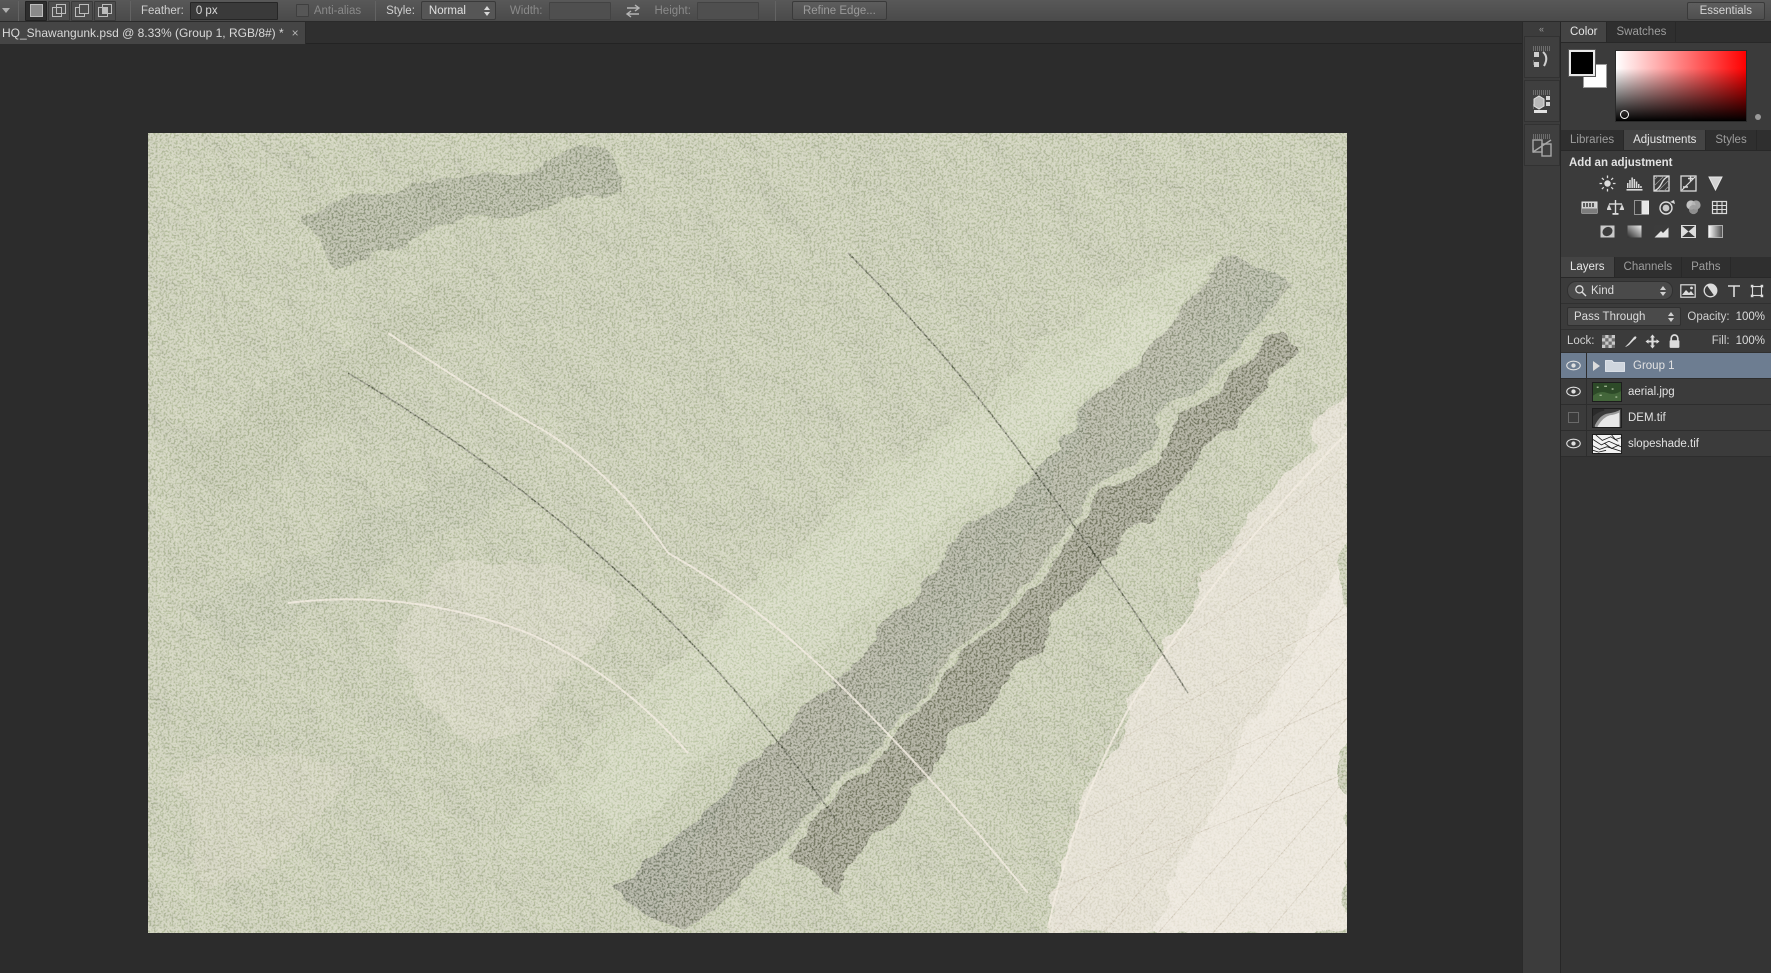 This screenshot has height=973, width=1771. Describe the element at coordinates (633, 10) in the screenshot. I see `swap-arrows-icon` at that location.